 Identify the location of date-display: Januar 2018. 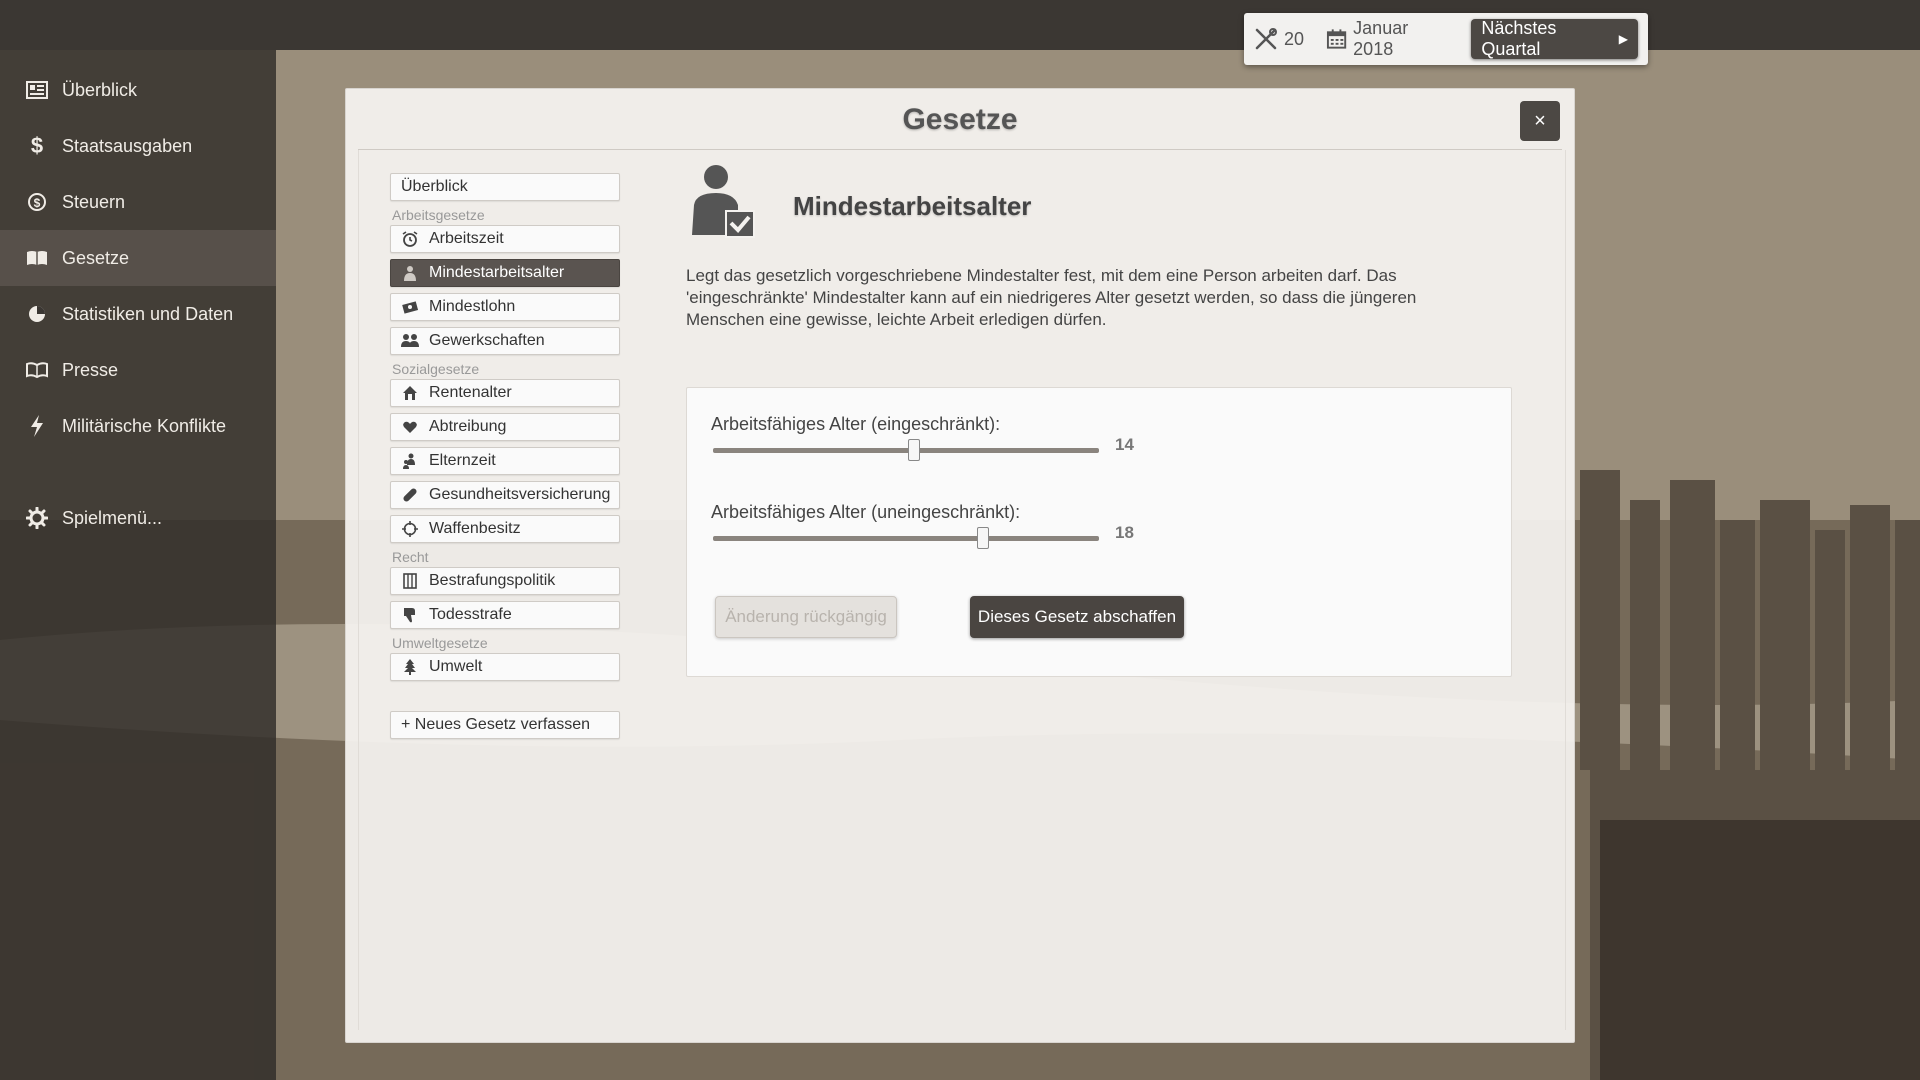
(1387, 39).